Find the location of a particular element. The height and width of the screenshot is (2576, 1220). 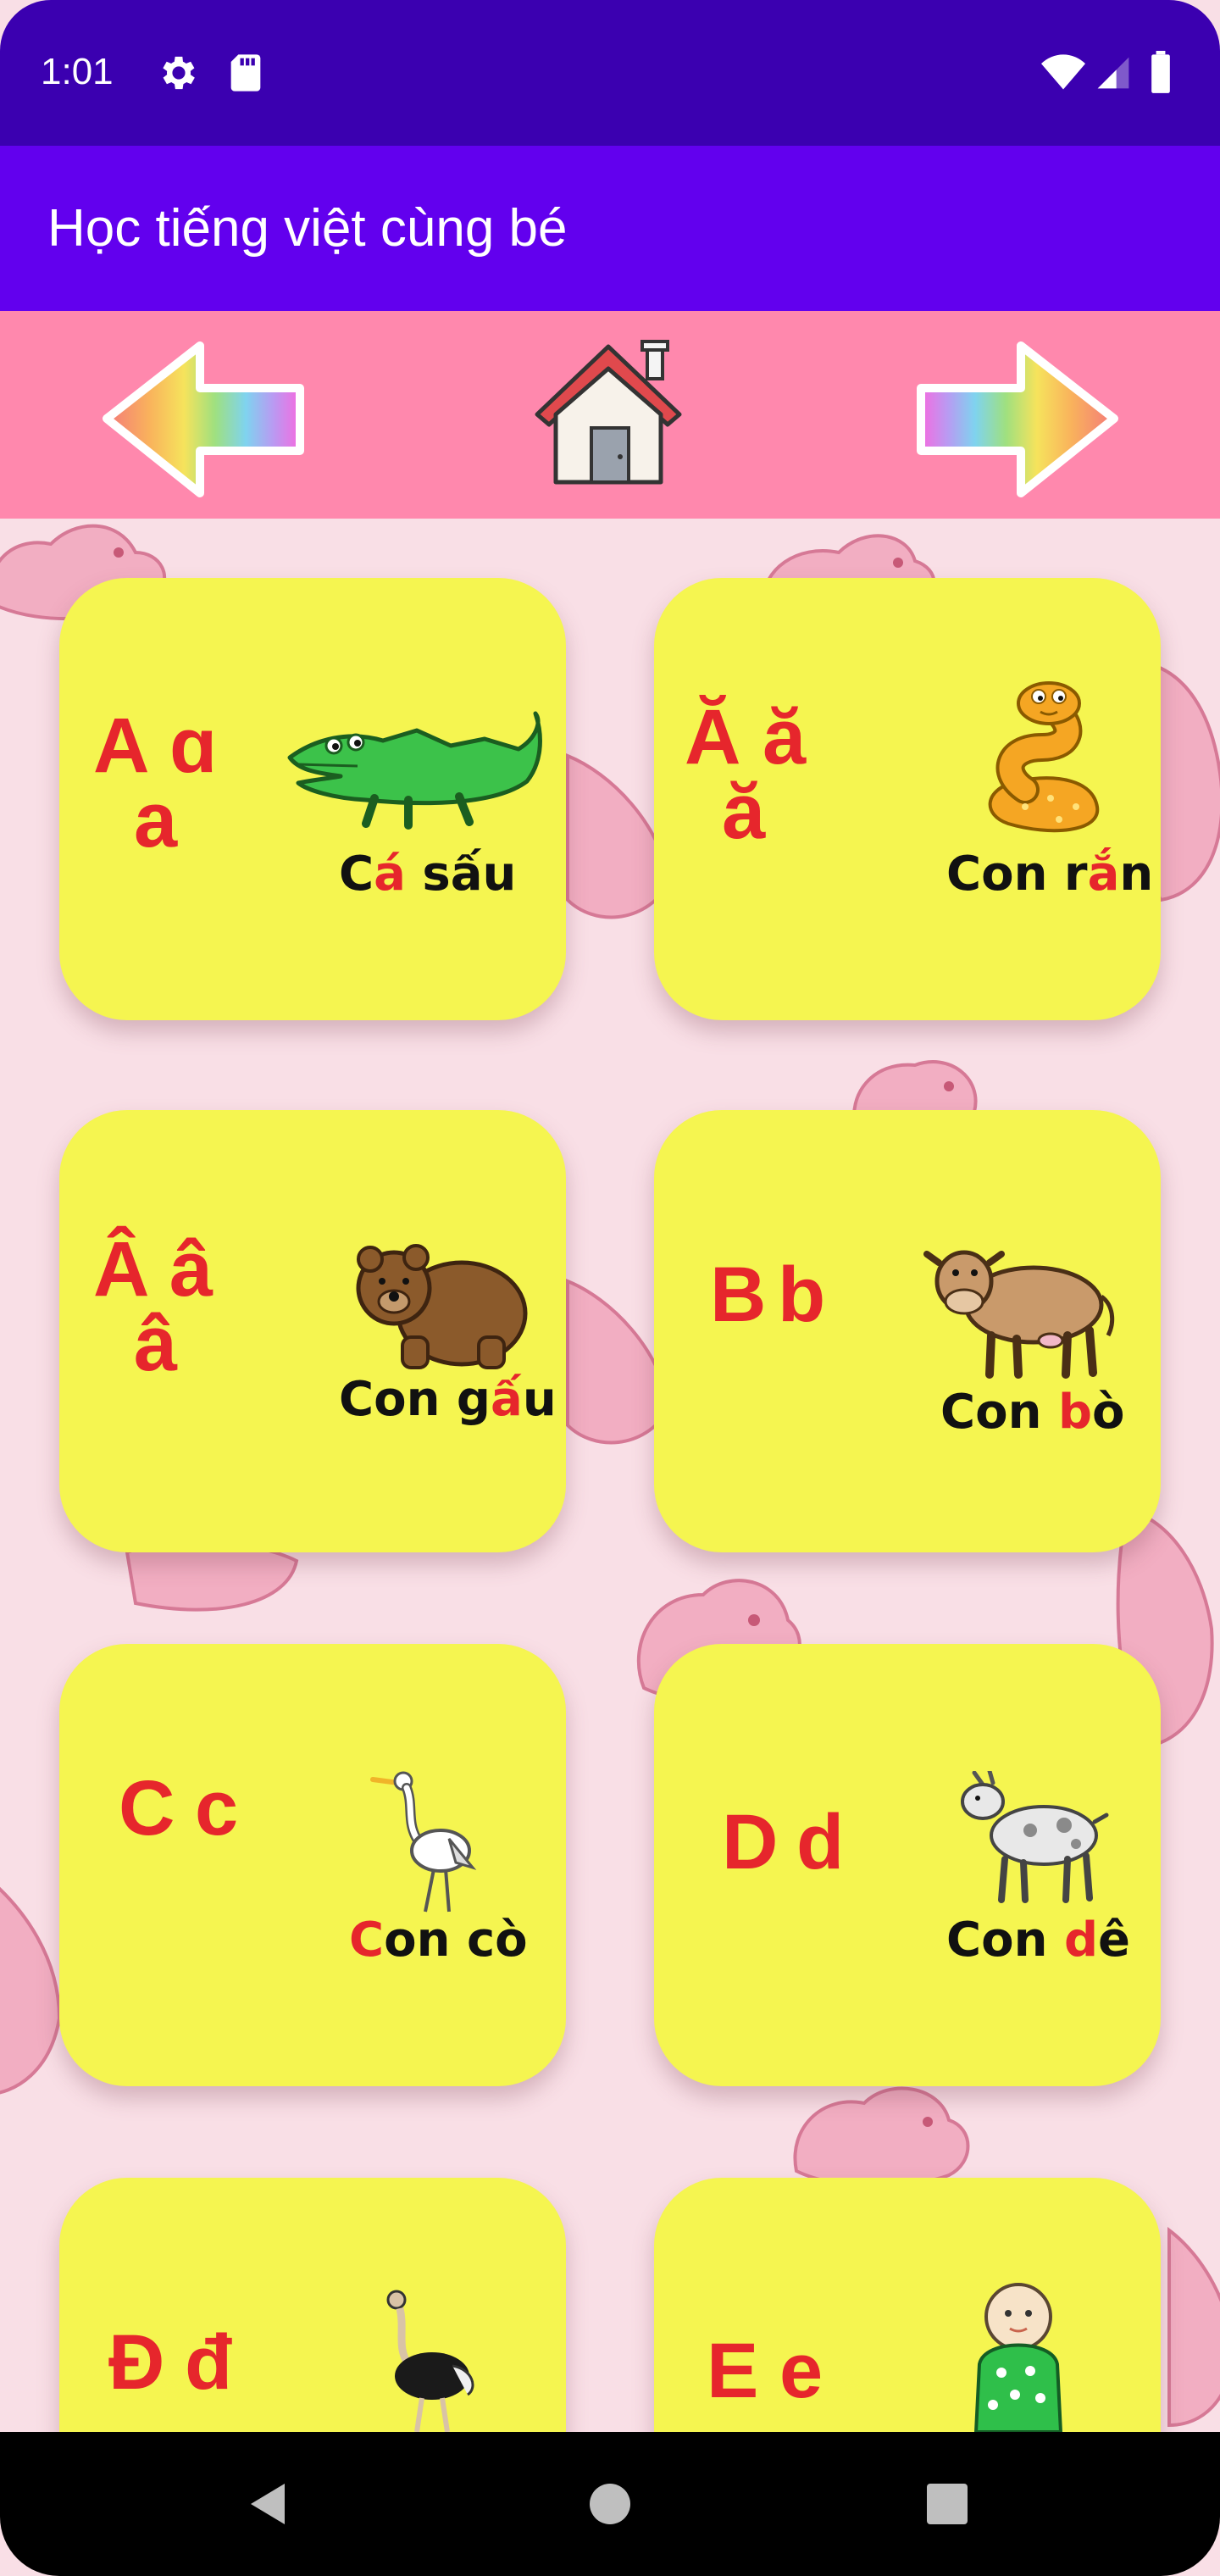

letter-uppercase: B is located at coordinates (738, 1295).